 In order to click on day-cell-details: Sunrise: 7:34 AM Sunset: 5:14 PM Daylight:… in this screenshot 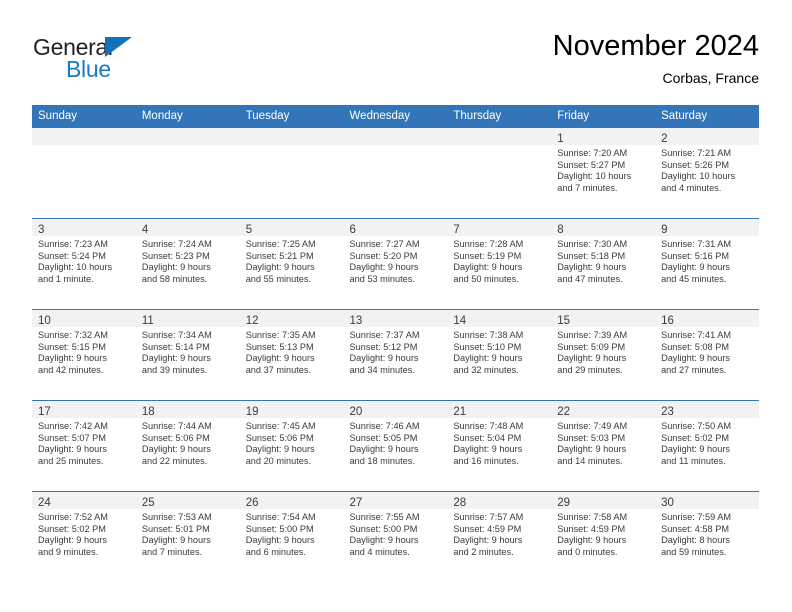, I will do `click(188, 351)`.